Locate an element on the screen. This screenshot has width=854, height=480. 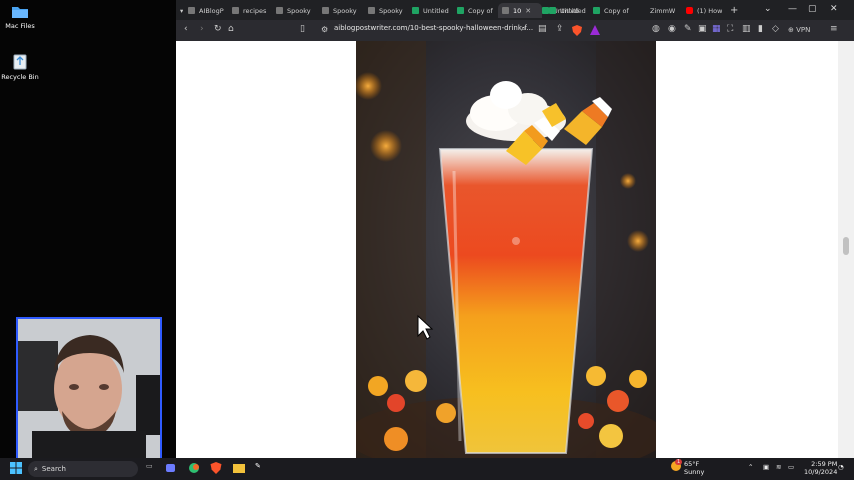
new-tab-button: + is located at coordinates (734, 10).